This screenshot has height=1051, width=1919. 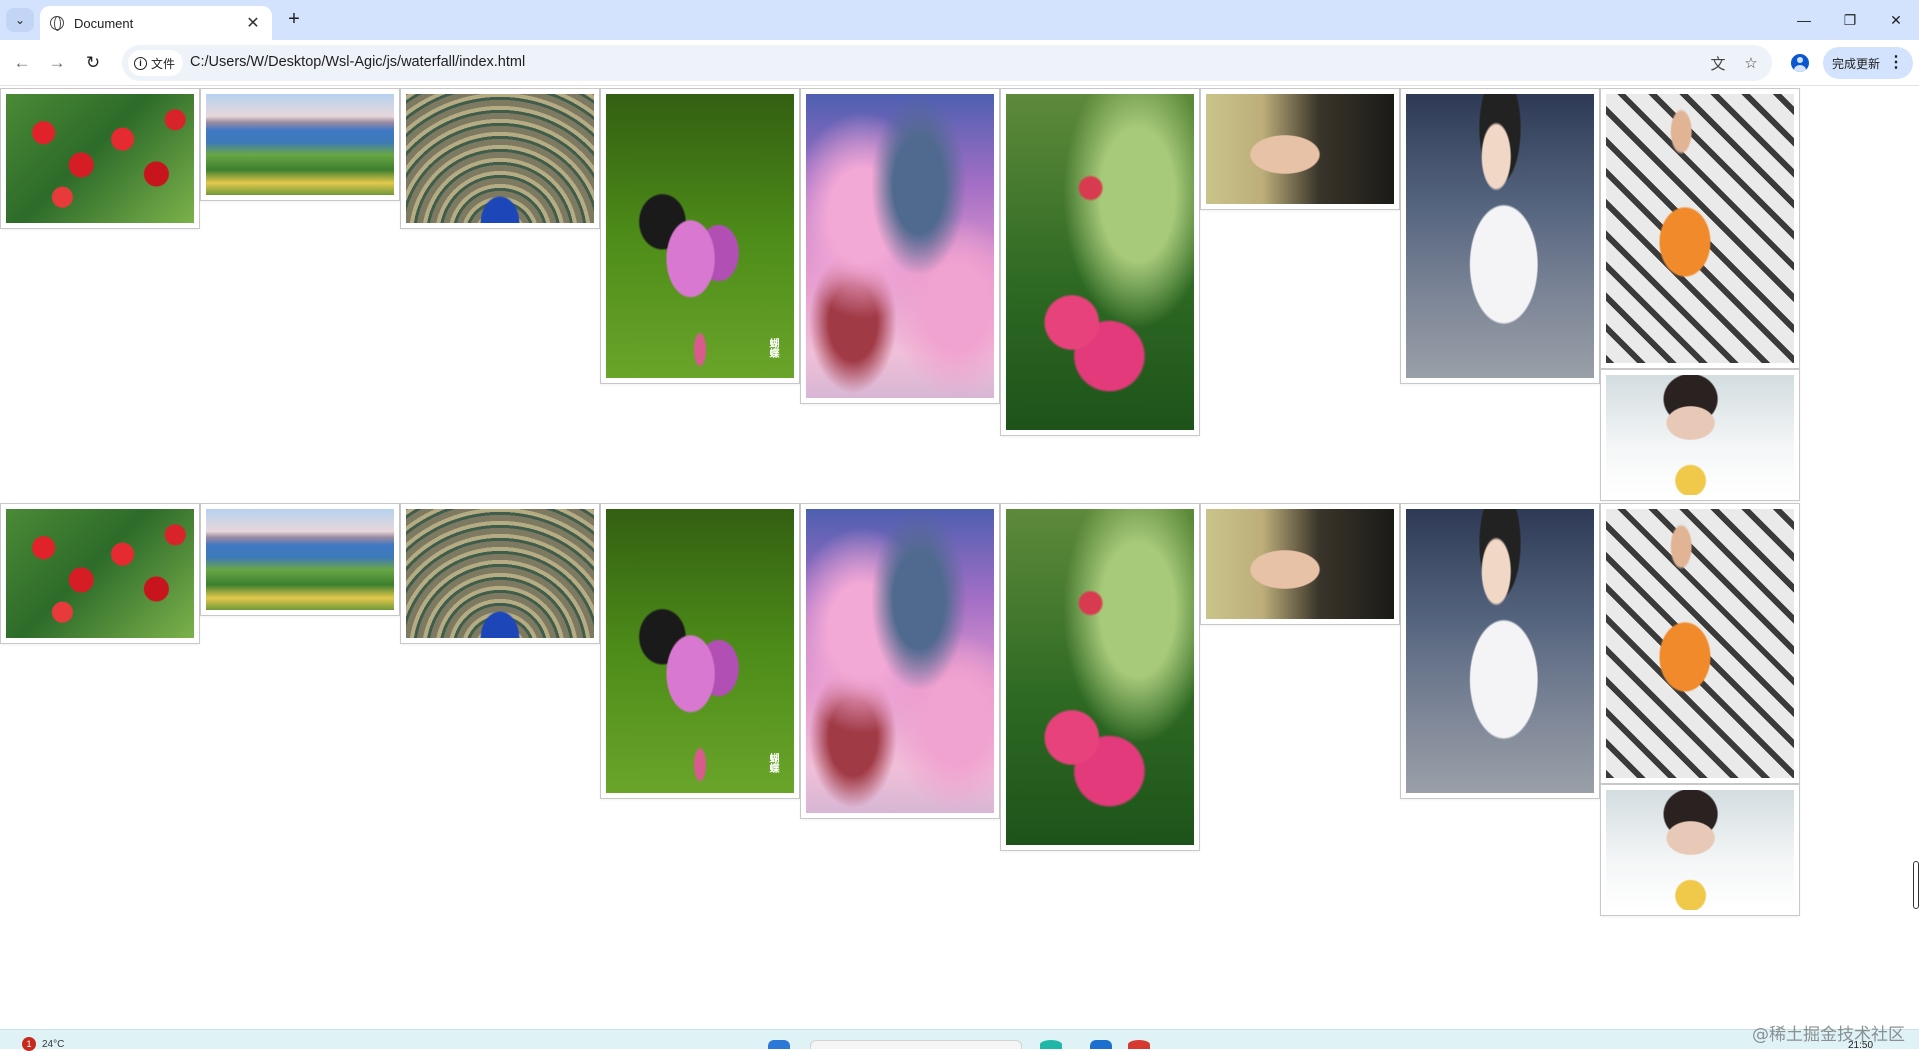 What do you see at coordinates (294, 20) in the screenshot?
I see `new-tab-button: +` at bounding box center [294, 20].